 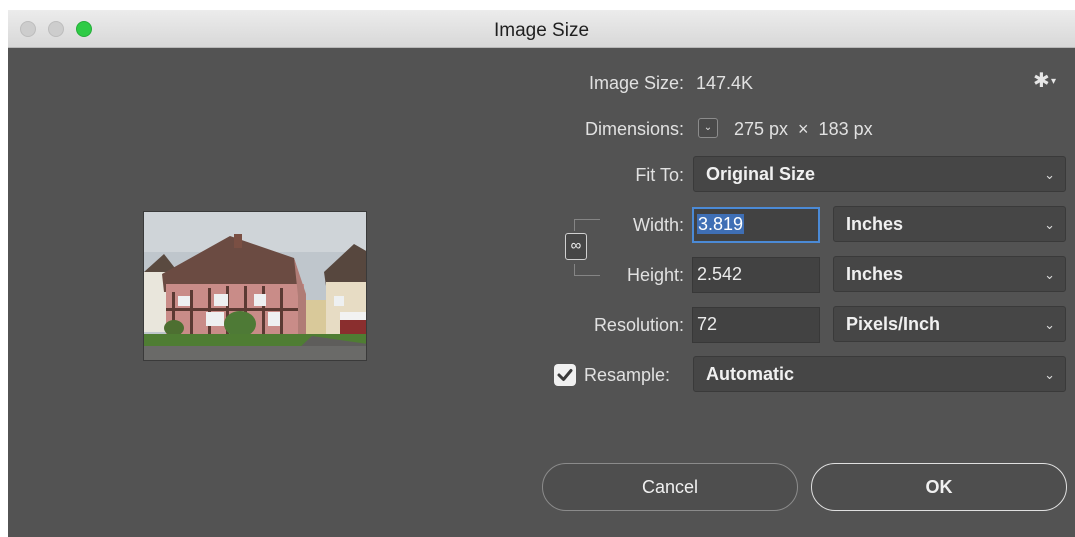 What do you see at coordinates (658, 225) in the screenshot?
I see `width-label: Width:` at bounding box center [658, 225].